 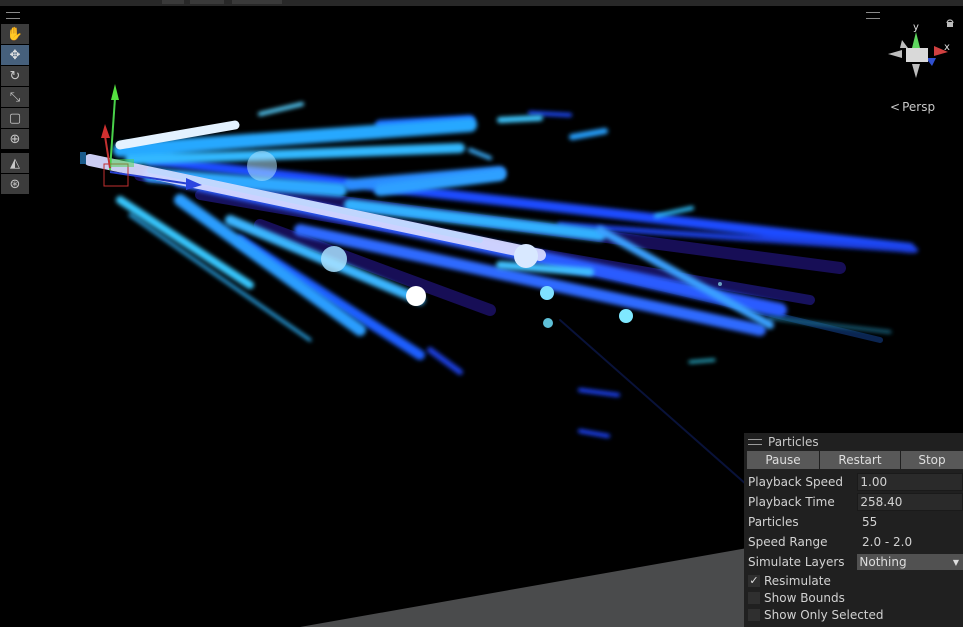 I want to click on pivot-tool-button: ⊛, so click(x=15, y=184).